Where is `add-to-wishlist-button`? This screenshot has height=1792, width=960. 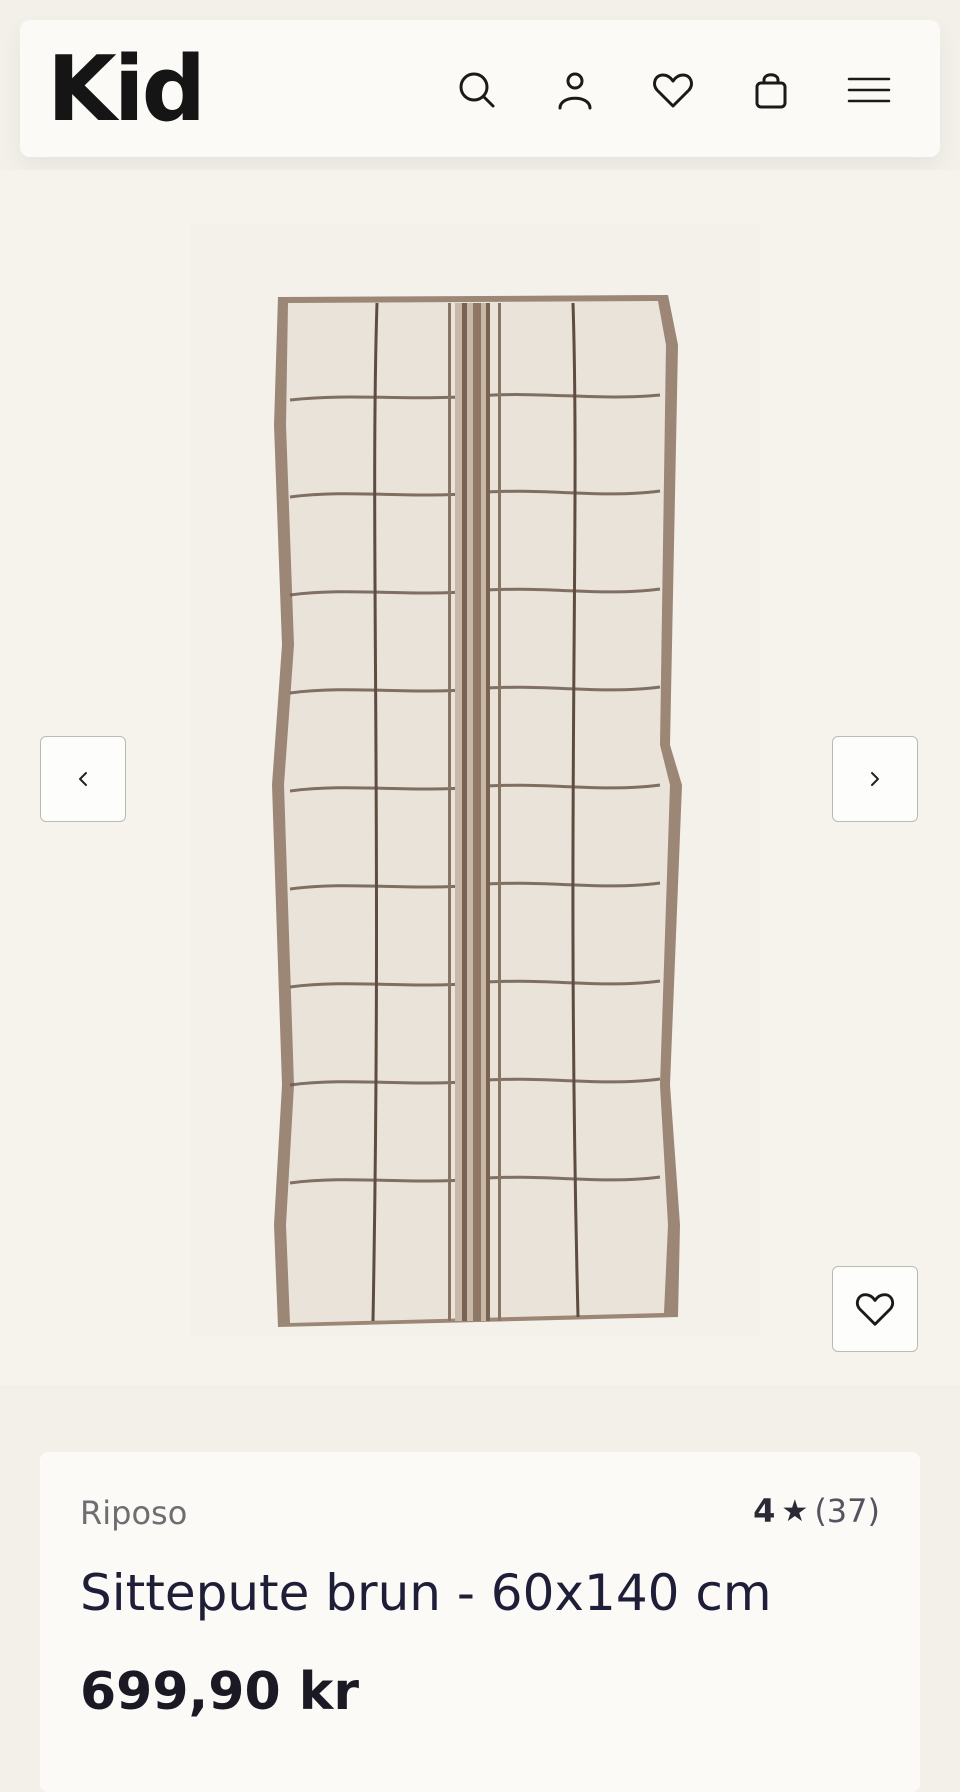 add-to-wishlist-button is located at coordinates (875, 1309).